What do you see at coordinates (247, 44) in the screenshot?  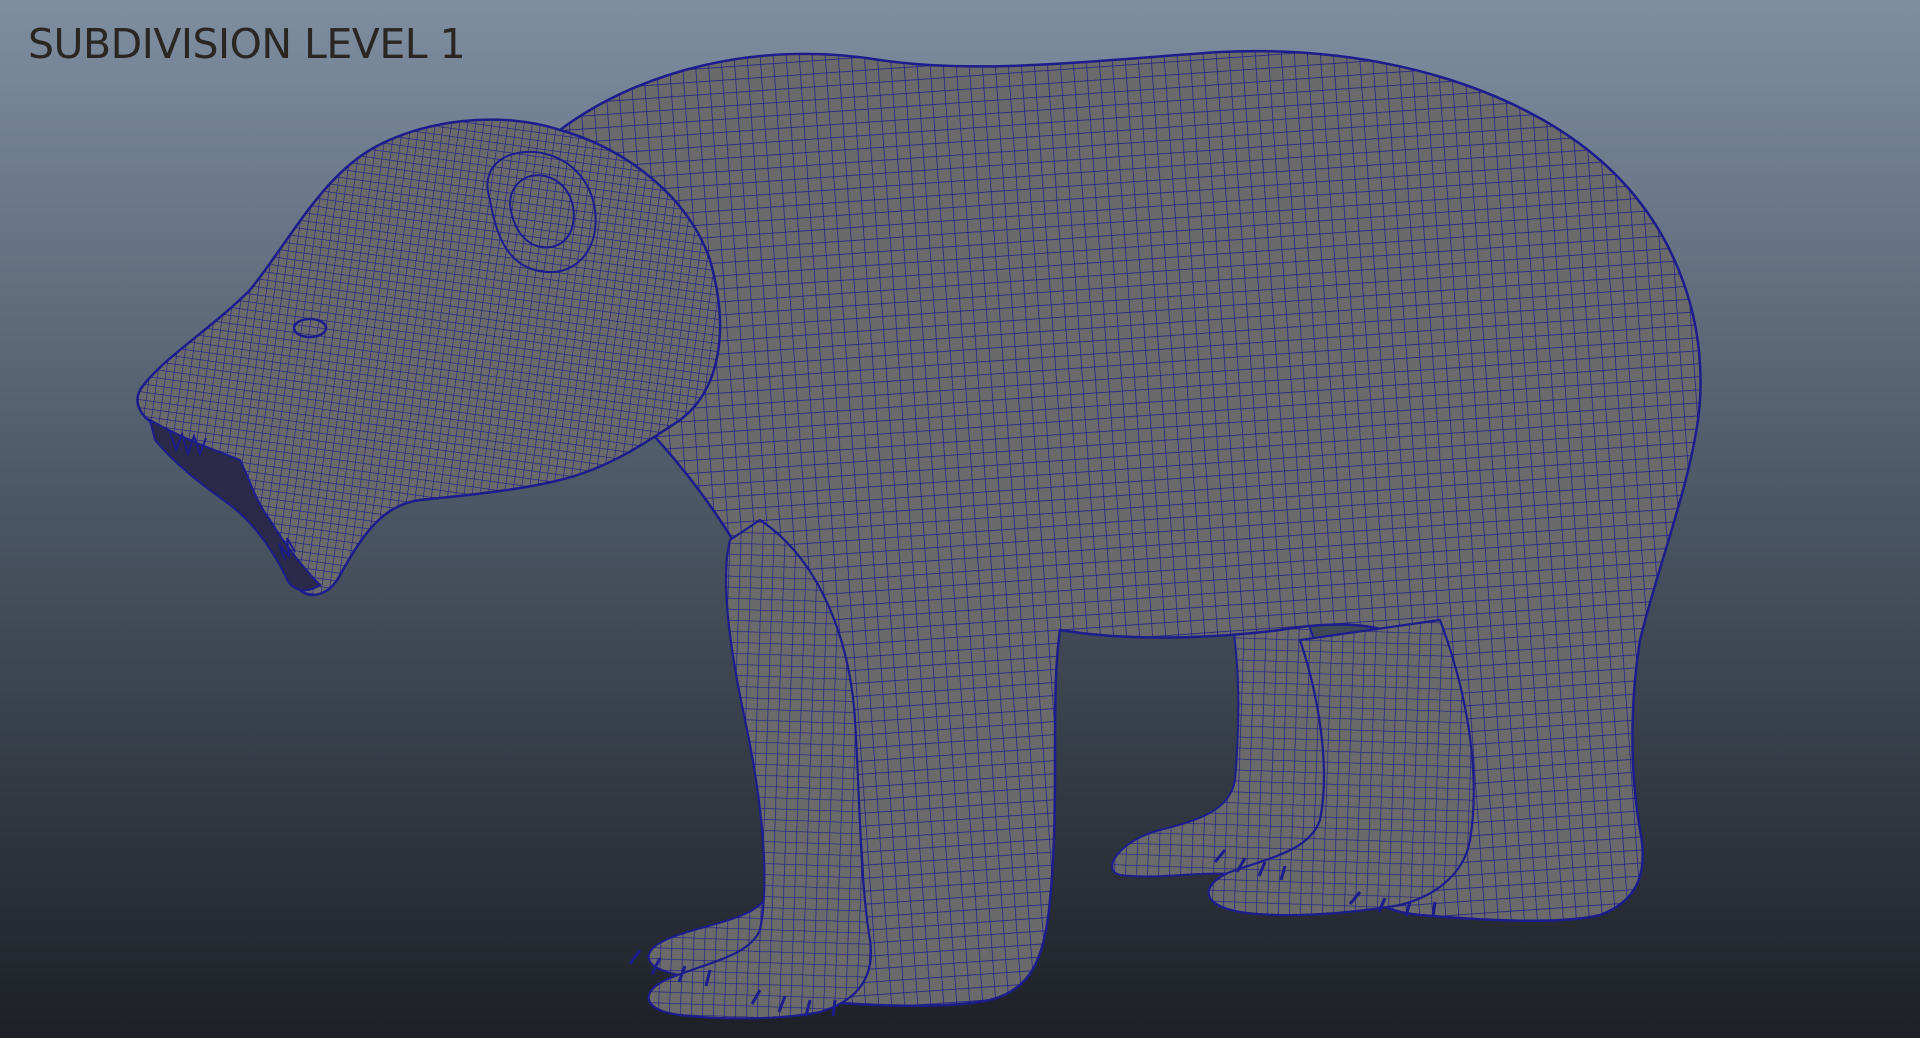 I see `subdivision-level-label: SUBDIVISION LEVEL 1` at bounding box center [247, 44].